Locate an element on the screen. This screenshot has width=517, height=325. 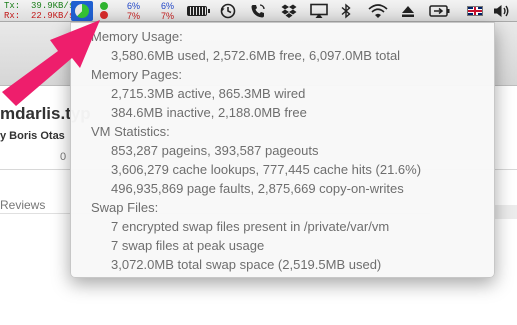
memory-status-dots-icon is located at coordinates (104, 11).